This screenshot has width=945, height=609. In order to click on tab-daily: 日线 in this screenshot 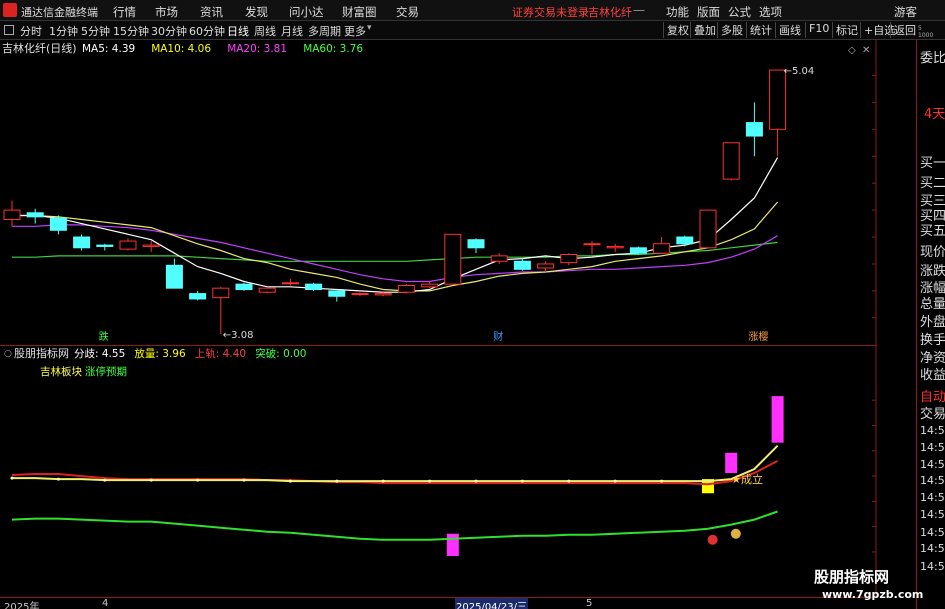, I will do `click(238, 31)`.